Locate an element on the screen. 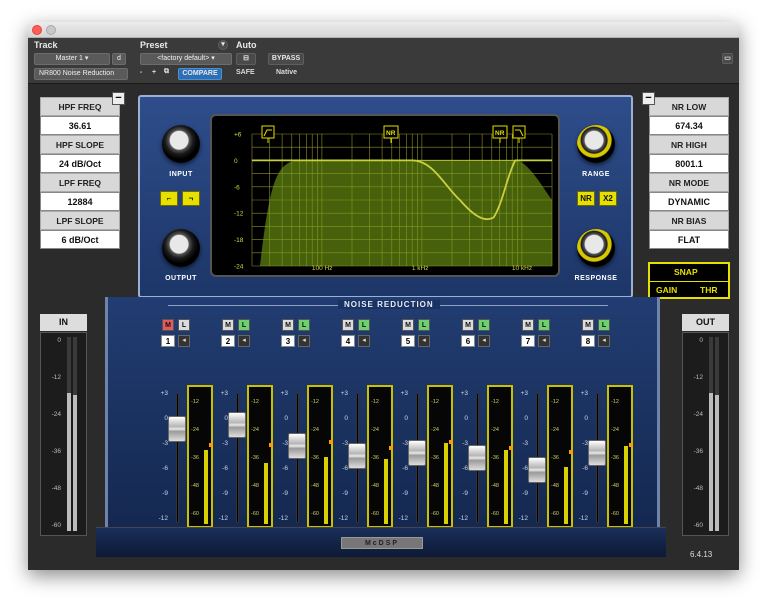  right-collapse-button: − is located at coordinates (648, 98).